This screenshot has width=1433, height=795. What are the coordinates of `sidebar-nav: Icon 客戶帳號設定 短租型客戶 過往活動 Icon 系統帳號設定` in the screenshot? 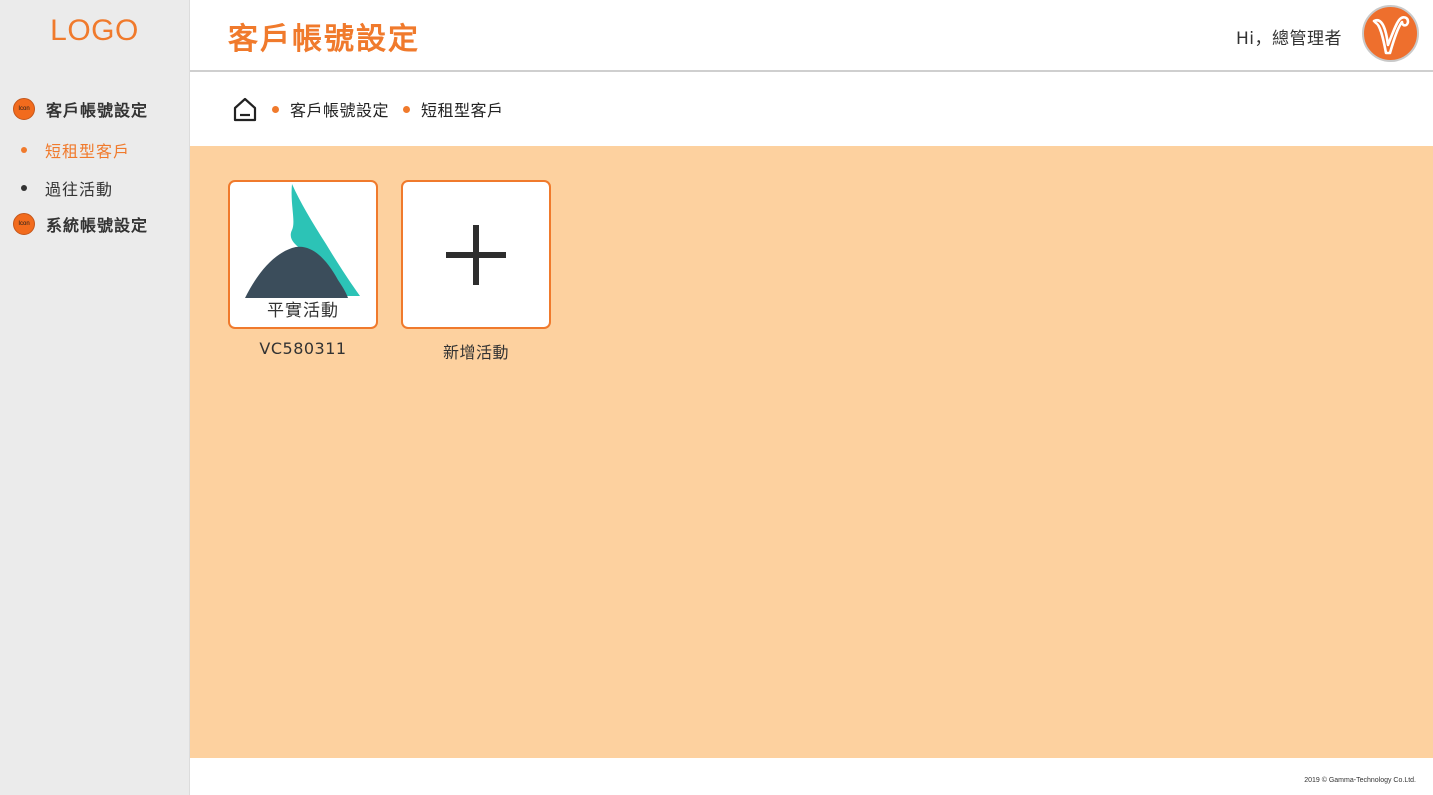 It's located at (94, 166).